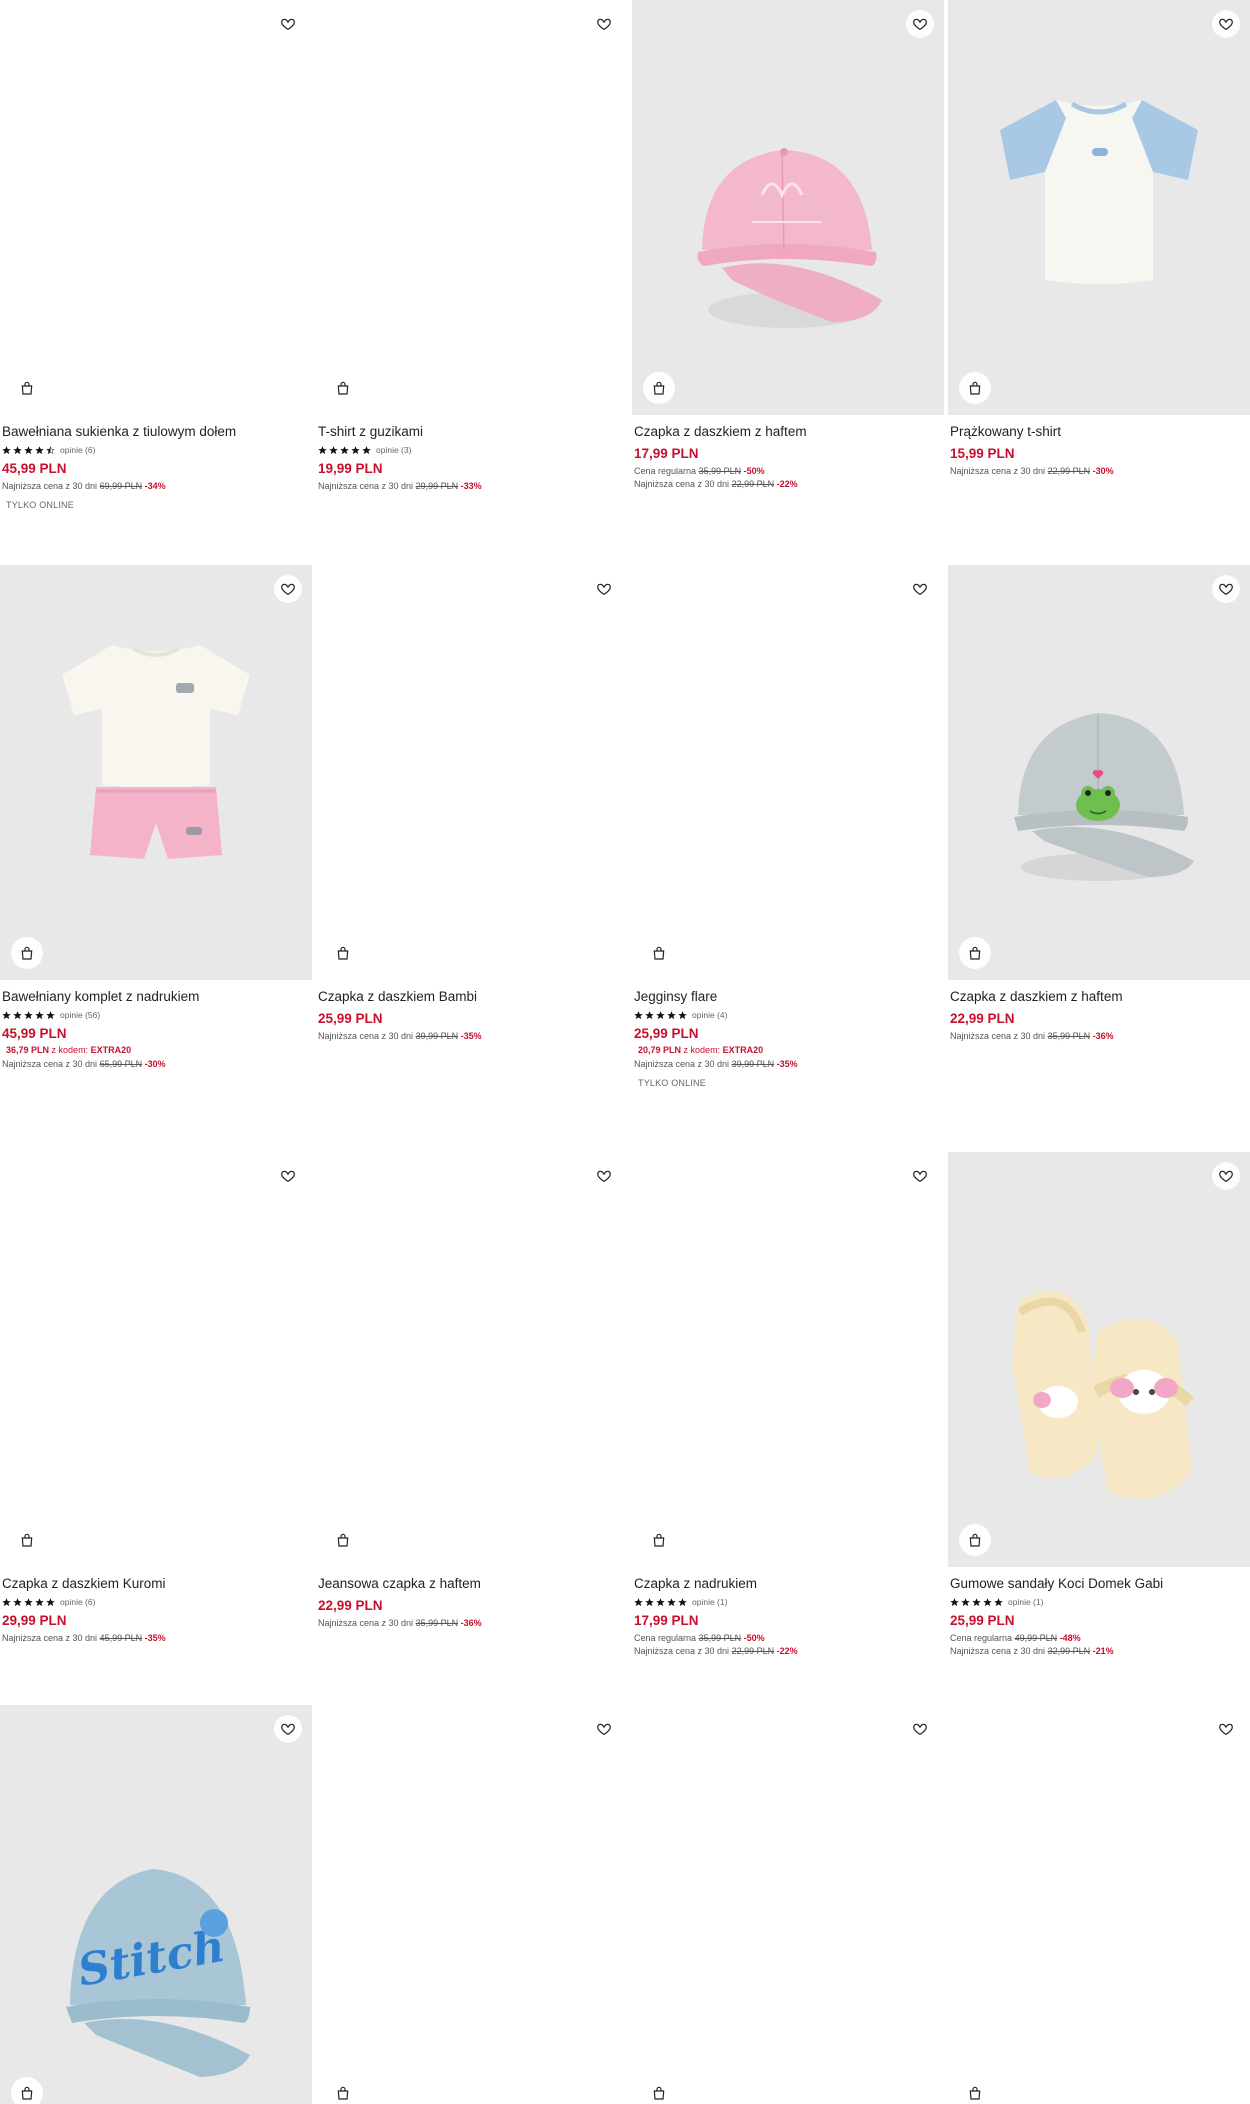 This screenshot has height=2104, width=1250. Describe the element at coordinates (156, 997) in the screenshot. I see `product-name: Bawełniany komplet z nadrukiem` at that location.